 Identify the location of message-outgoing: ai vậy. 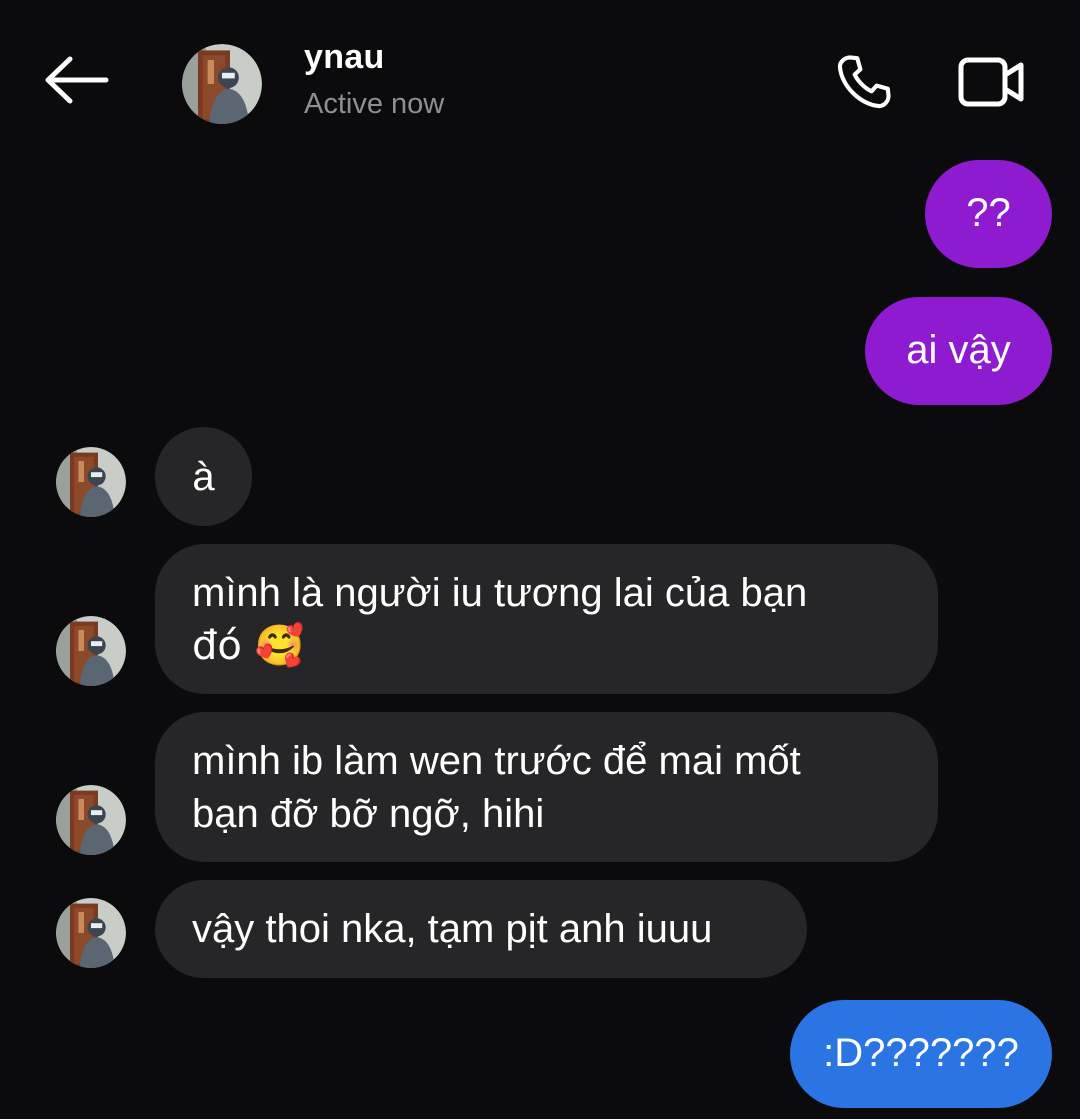
(958, 351).